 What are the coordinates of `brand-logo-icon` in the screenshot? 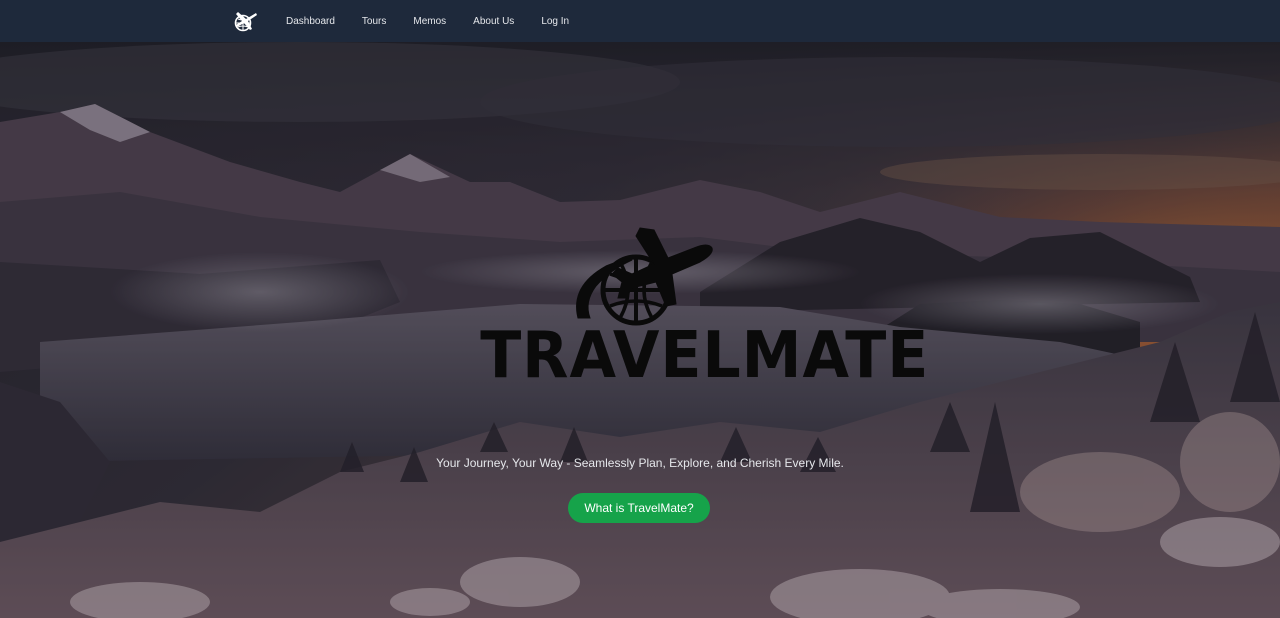 It's located at (245, 21).